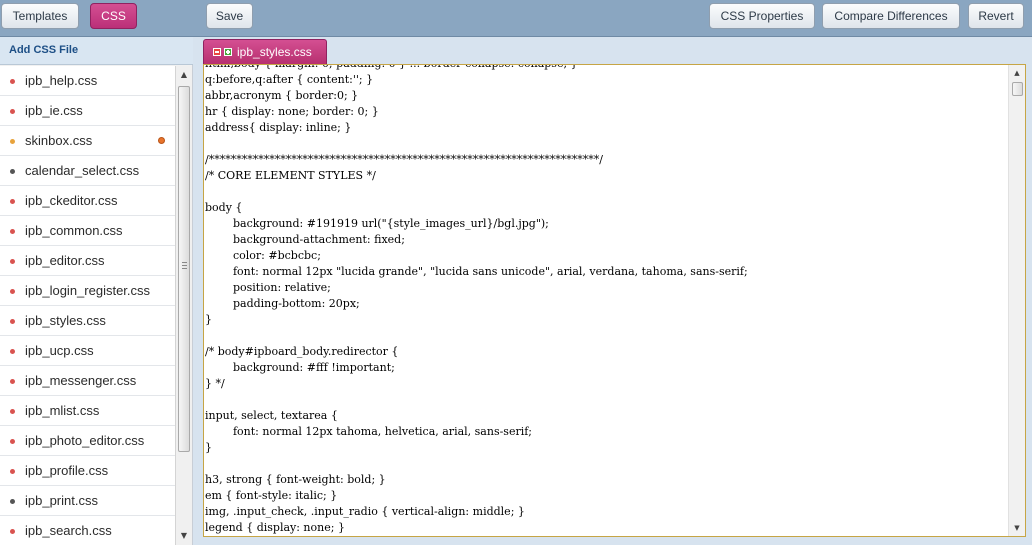  I want to click on file-item: ipb_ucp.css, so click(87, 351).